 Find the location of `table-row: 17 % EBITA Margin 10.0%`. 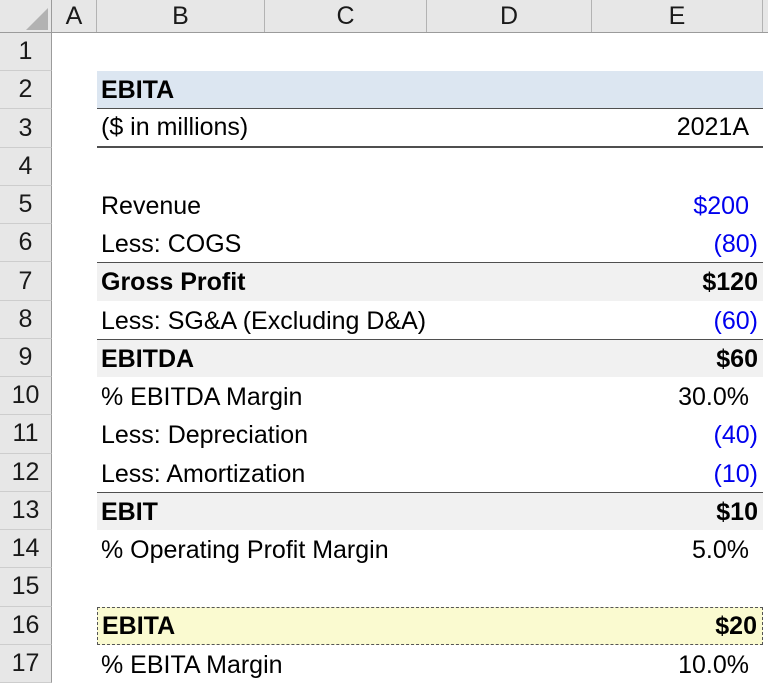

table-row: 17 % EBITA Margin 10.0% is located at coordinates (384, 663).